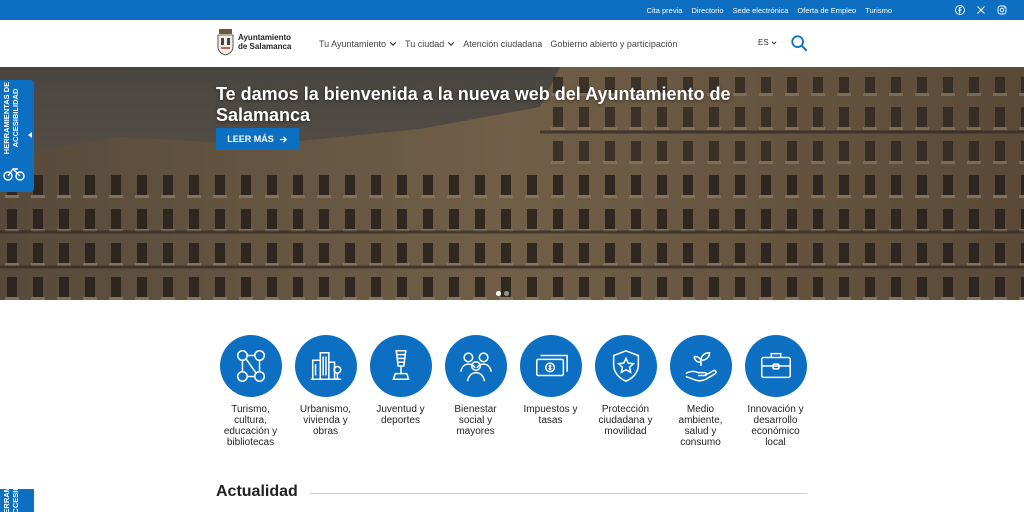 Image resolution: width=1024 pixels, height=512 pixels. I want to click on logo-text: Ayuntamiento de Salamanca, so click(265, 42).